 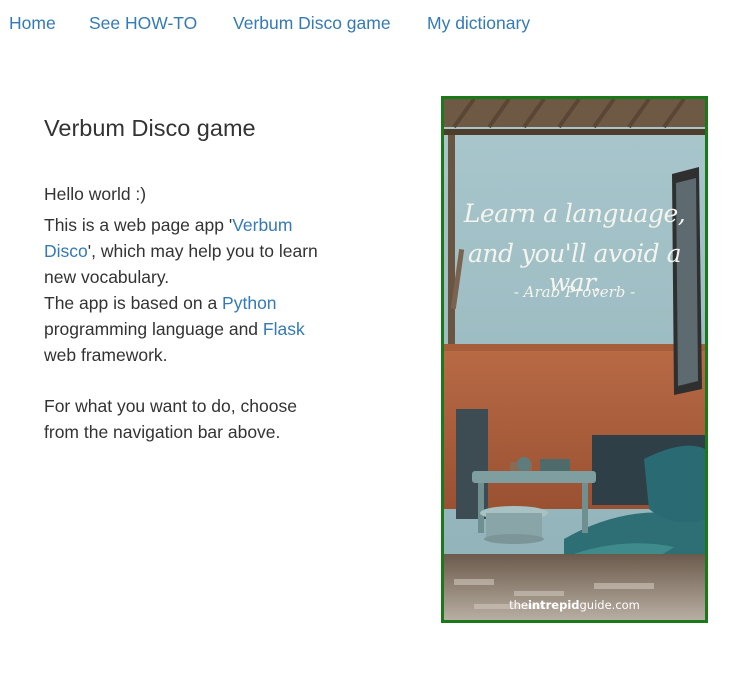 I want to click on python-link: Python, so click(x=249, y=303).